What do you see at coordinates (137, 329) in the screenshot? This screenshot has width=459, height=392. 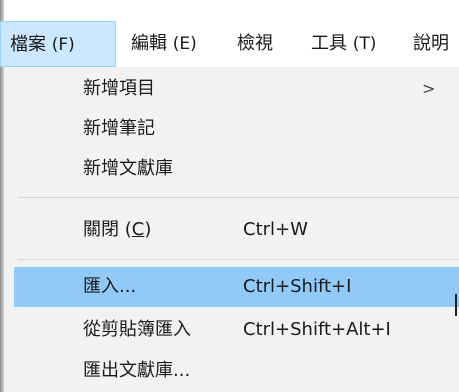 I see `import-clipboard-label: 從剪貼簿匯入` at bounding box center [137, 329].